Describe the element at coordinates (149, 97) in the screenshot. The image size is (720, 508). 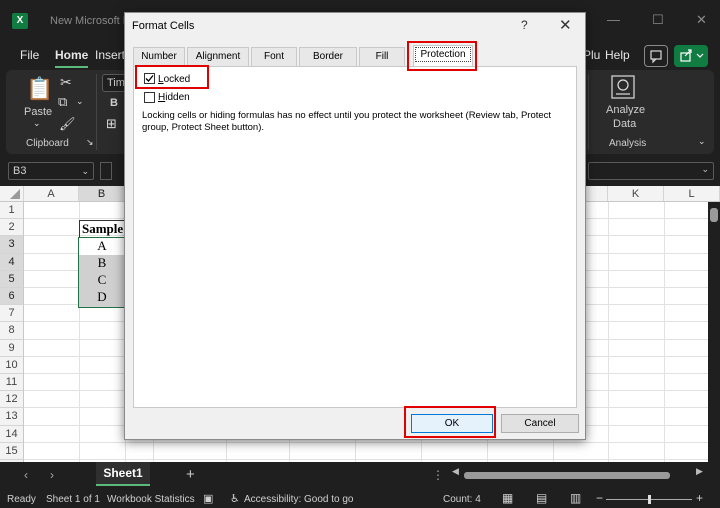
I see `hidden-checkbox` at that location.